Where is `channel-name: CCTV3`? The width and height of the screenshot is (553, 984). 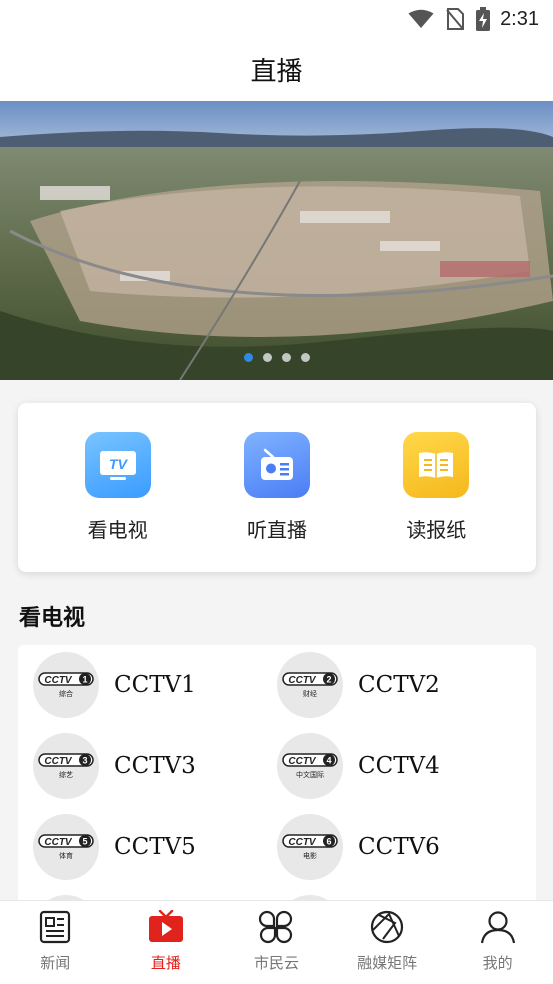
channel-name: CCTV3 is located at coordinates (155, 766).